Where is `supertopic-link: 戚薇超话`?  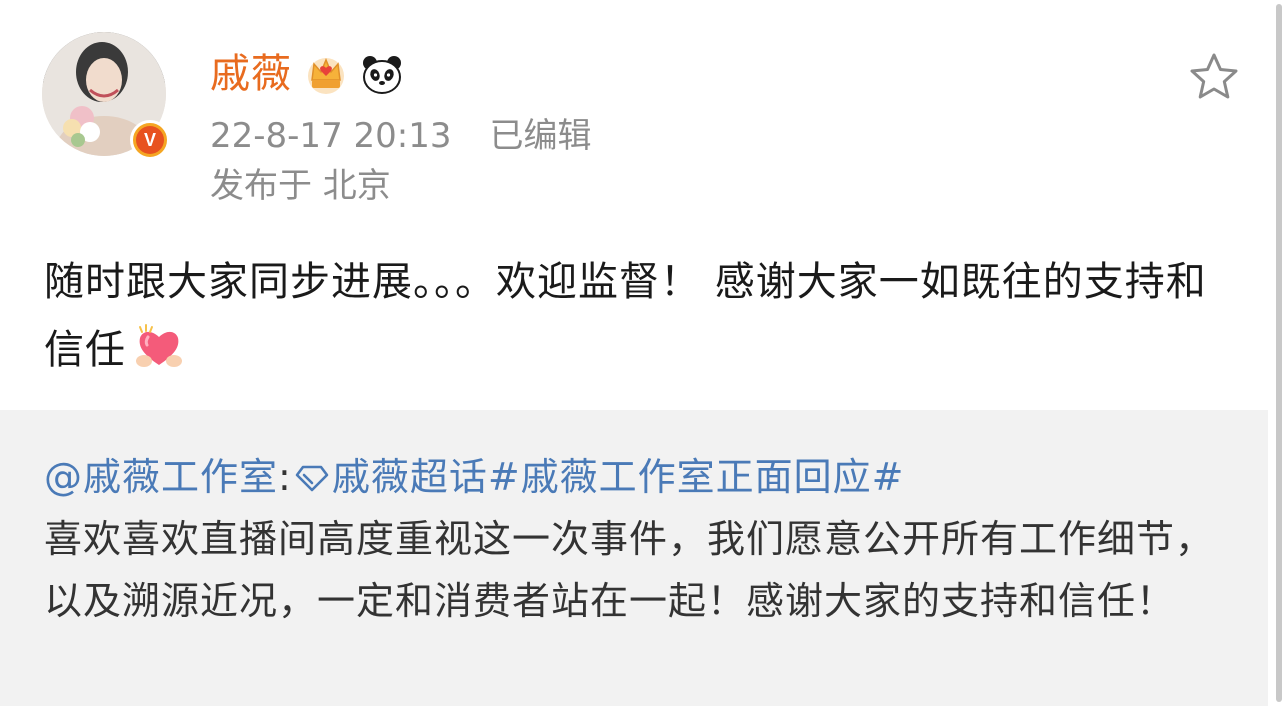 supertopic-link: 戚薇超话 is located at coordinates (390, 477).